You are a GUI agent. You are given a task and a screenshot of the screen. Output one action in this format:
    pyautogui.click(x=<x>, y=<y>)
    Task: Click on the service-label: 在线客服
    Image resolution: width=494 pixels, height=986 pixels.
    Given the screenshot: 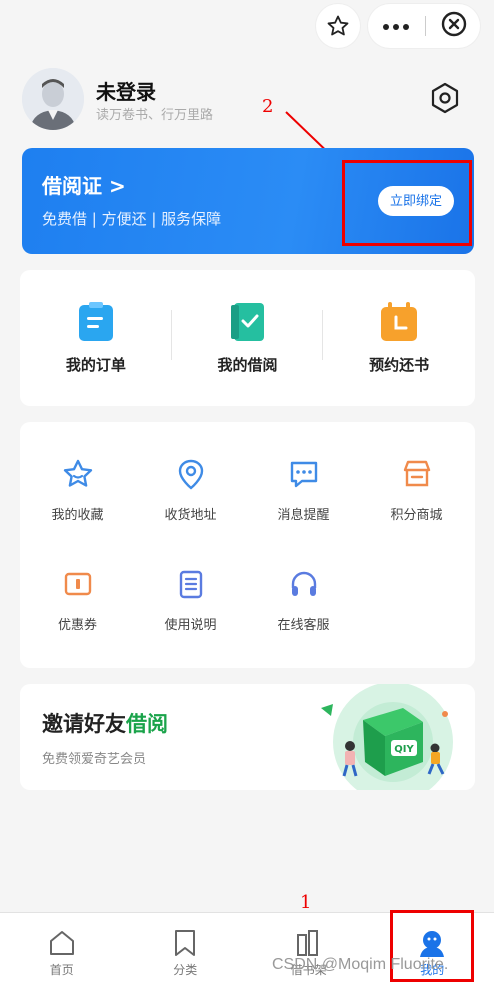 What is the action you would take?
    pyautogui.click(x=303, y=625)
    